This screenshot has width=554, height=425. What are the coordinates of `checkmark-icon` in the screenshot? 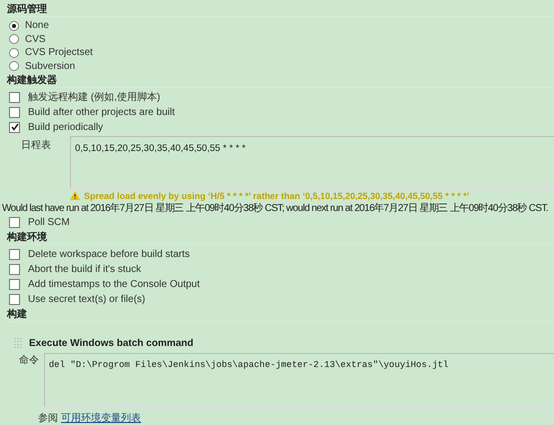 It's located at (14, 127).